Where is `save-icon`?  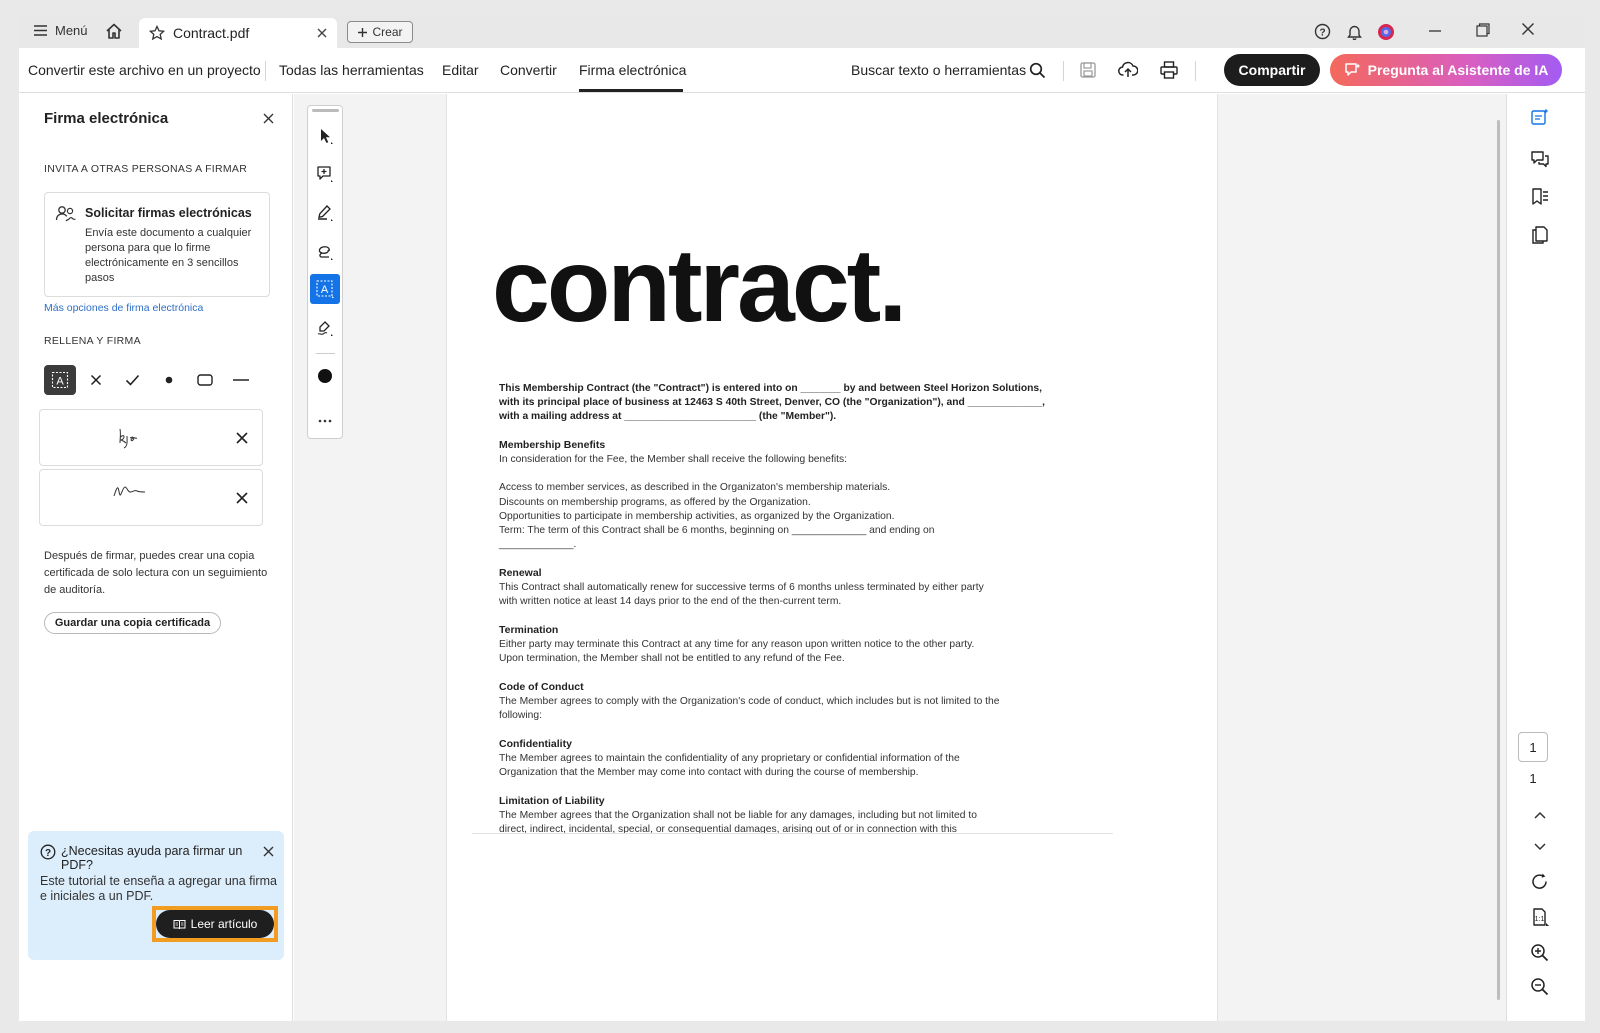 save-icon is located at coordinates (1088, 70).